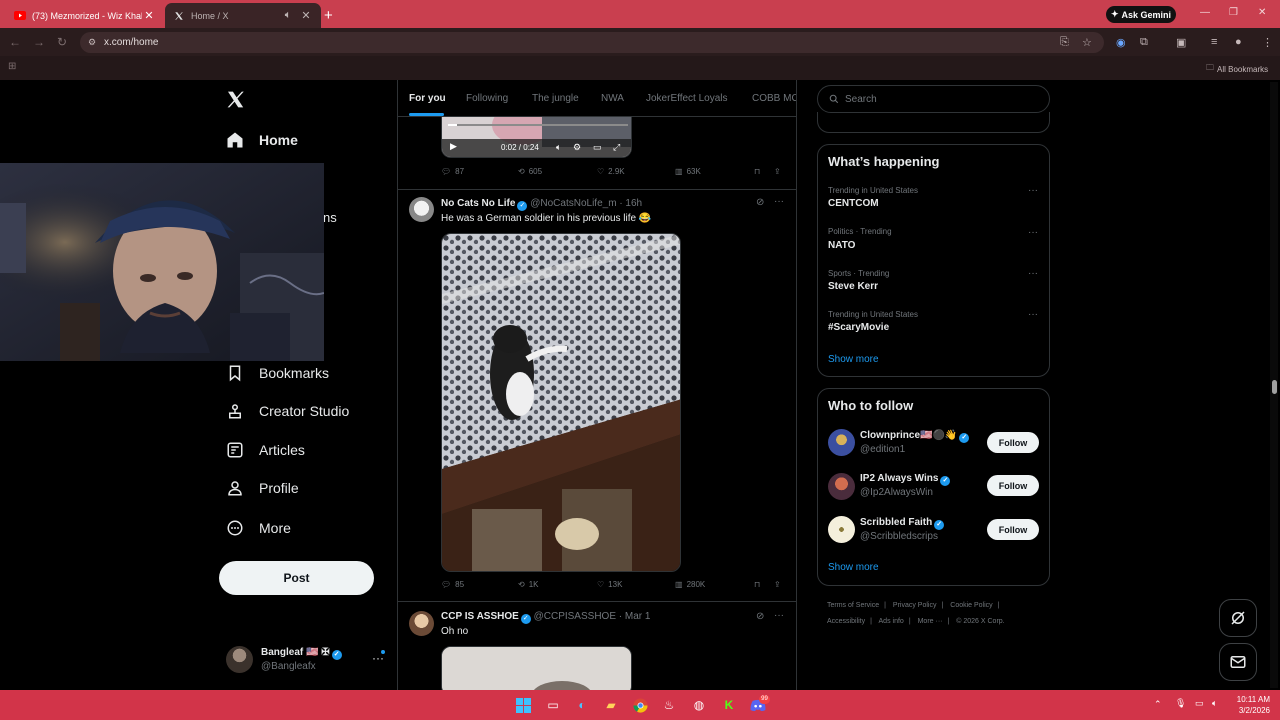 The height and width of the screenshot is (720, 1280). What do you see at coordinates (1237, 69) in the screenshot?
I see `all-bookmarks-button: 🗀 All Bookmarks` at bounding box center [1237, 69].